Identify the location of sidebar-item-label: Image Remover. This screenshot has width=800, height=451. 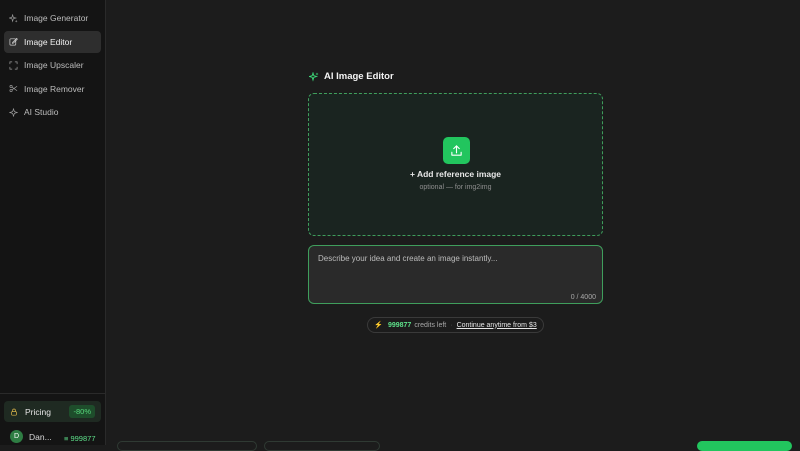
(54, 88).